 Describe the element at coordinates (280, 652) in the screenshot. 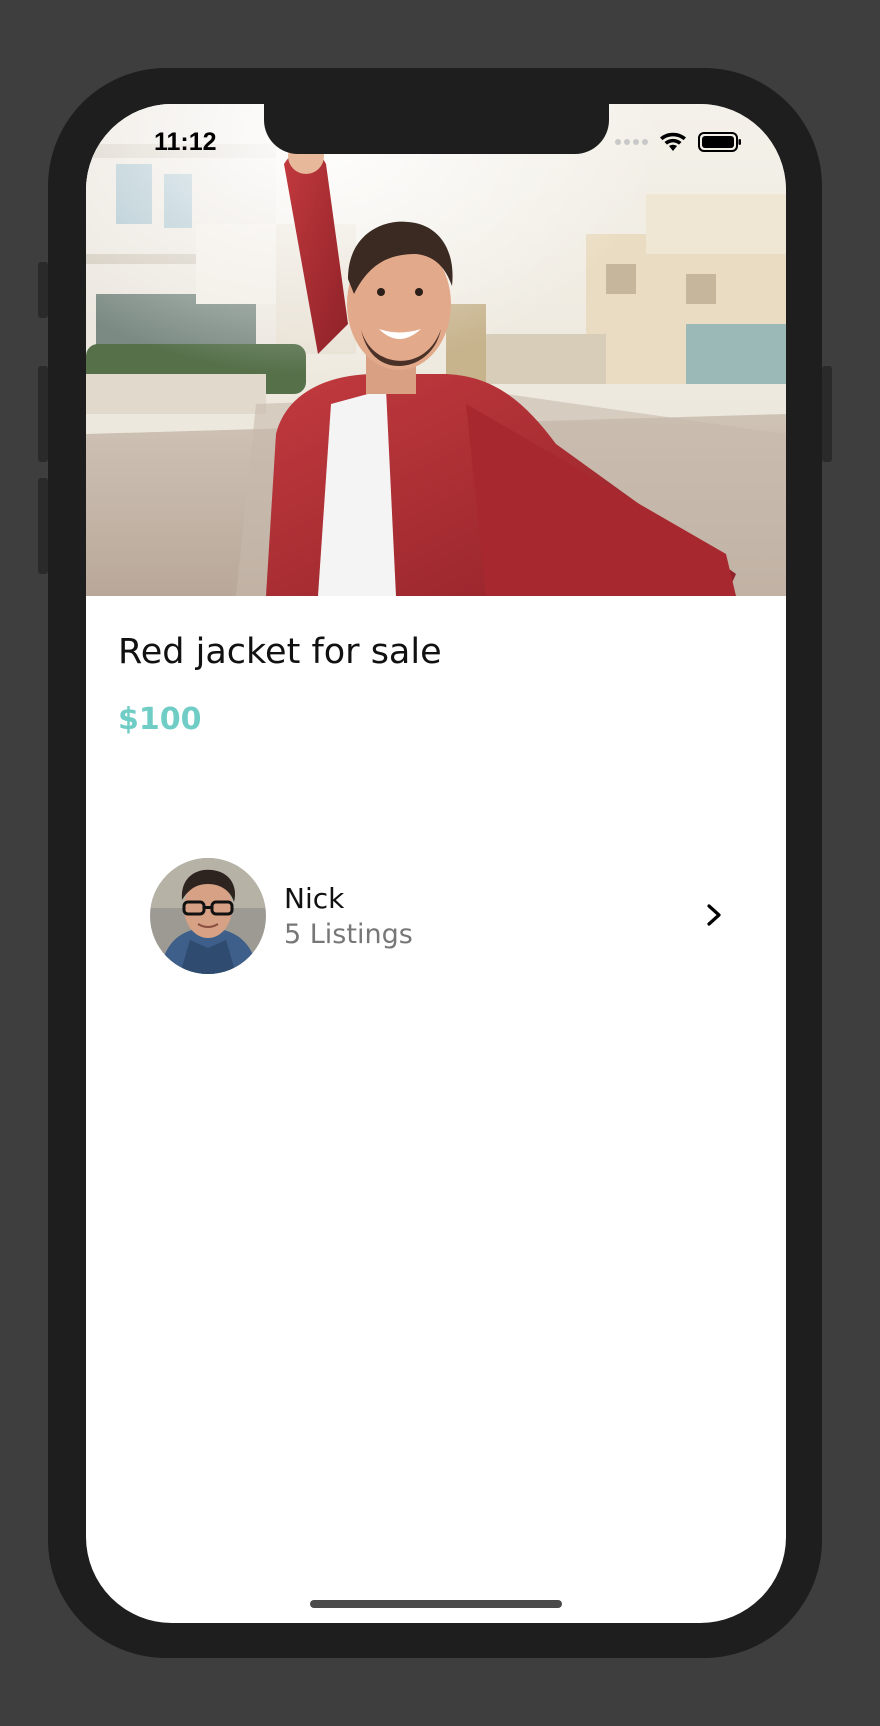

I see `listing-title: Red jacket for sale` at that location.